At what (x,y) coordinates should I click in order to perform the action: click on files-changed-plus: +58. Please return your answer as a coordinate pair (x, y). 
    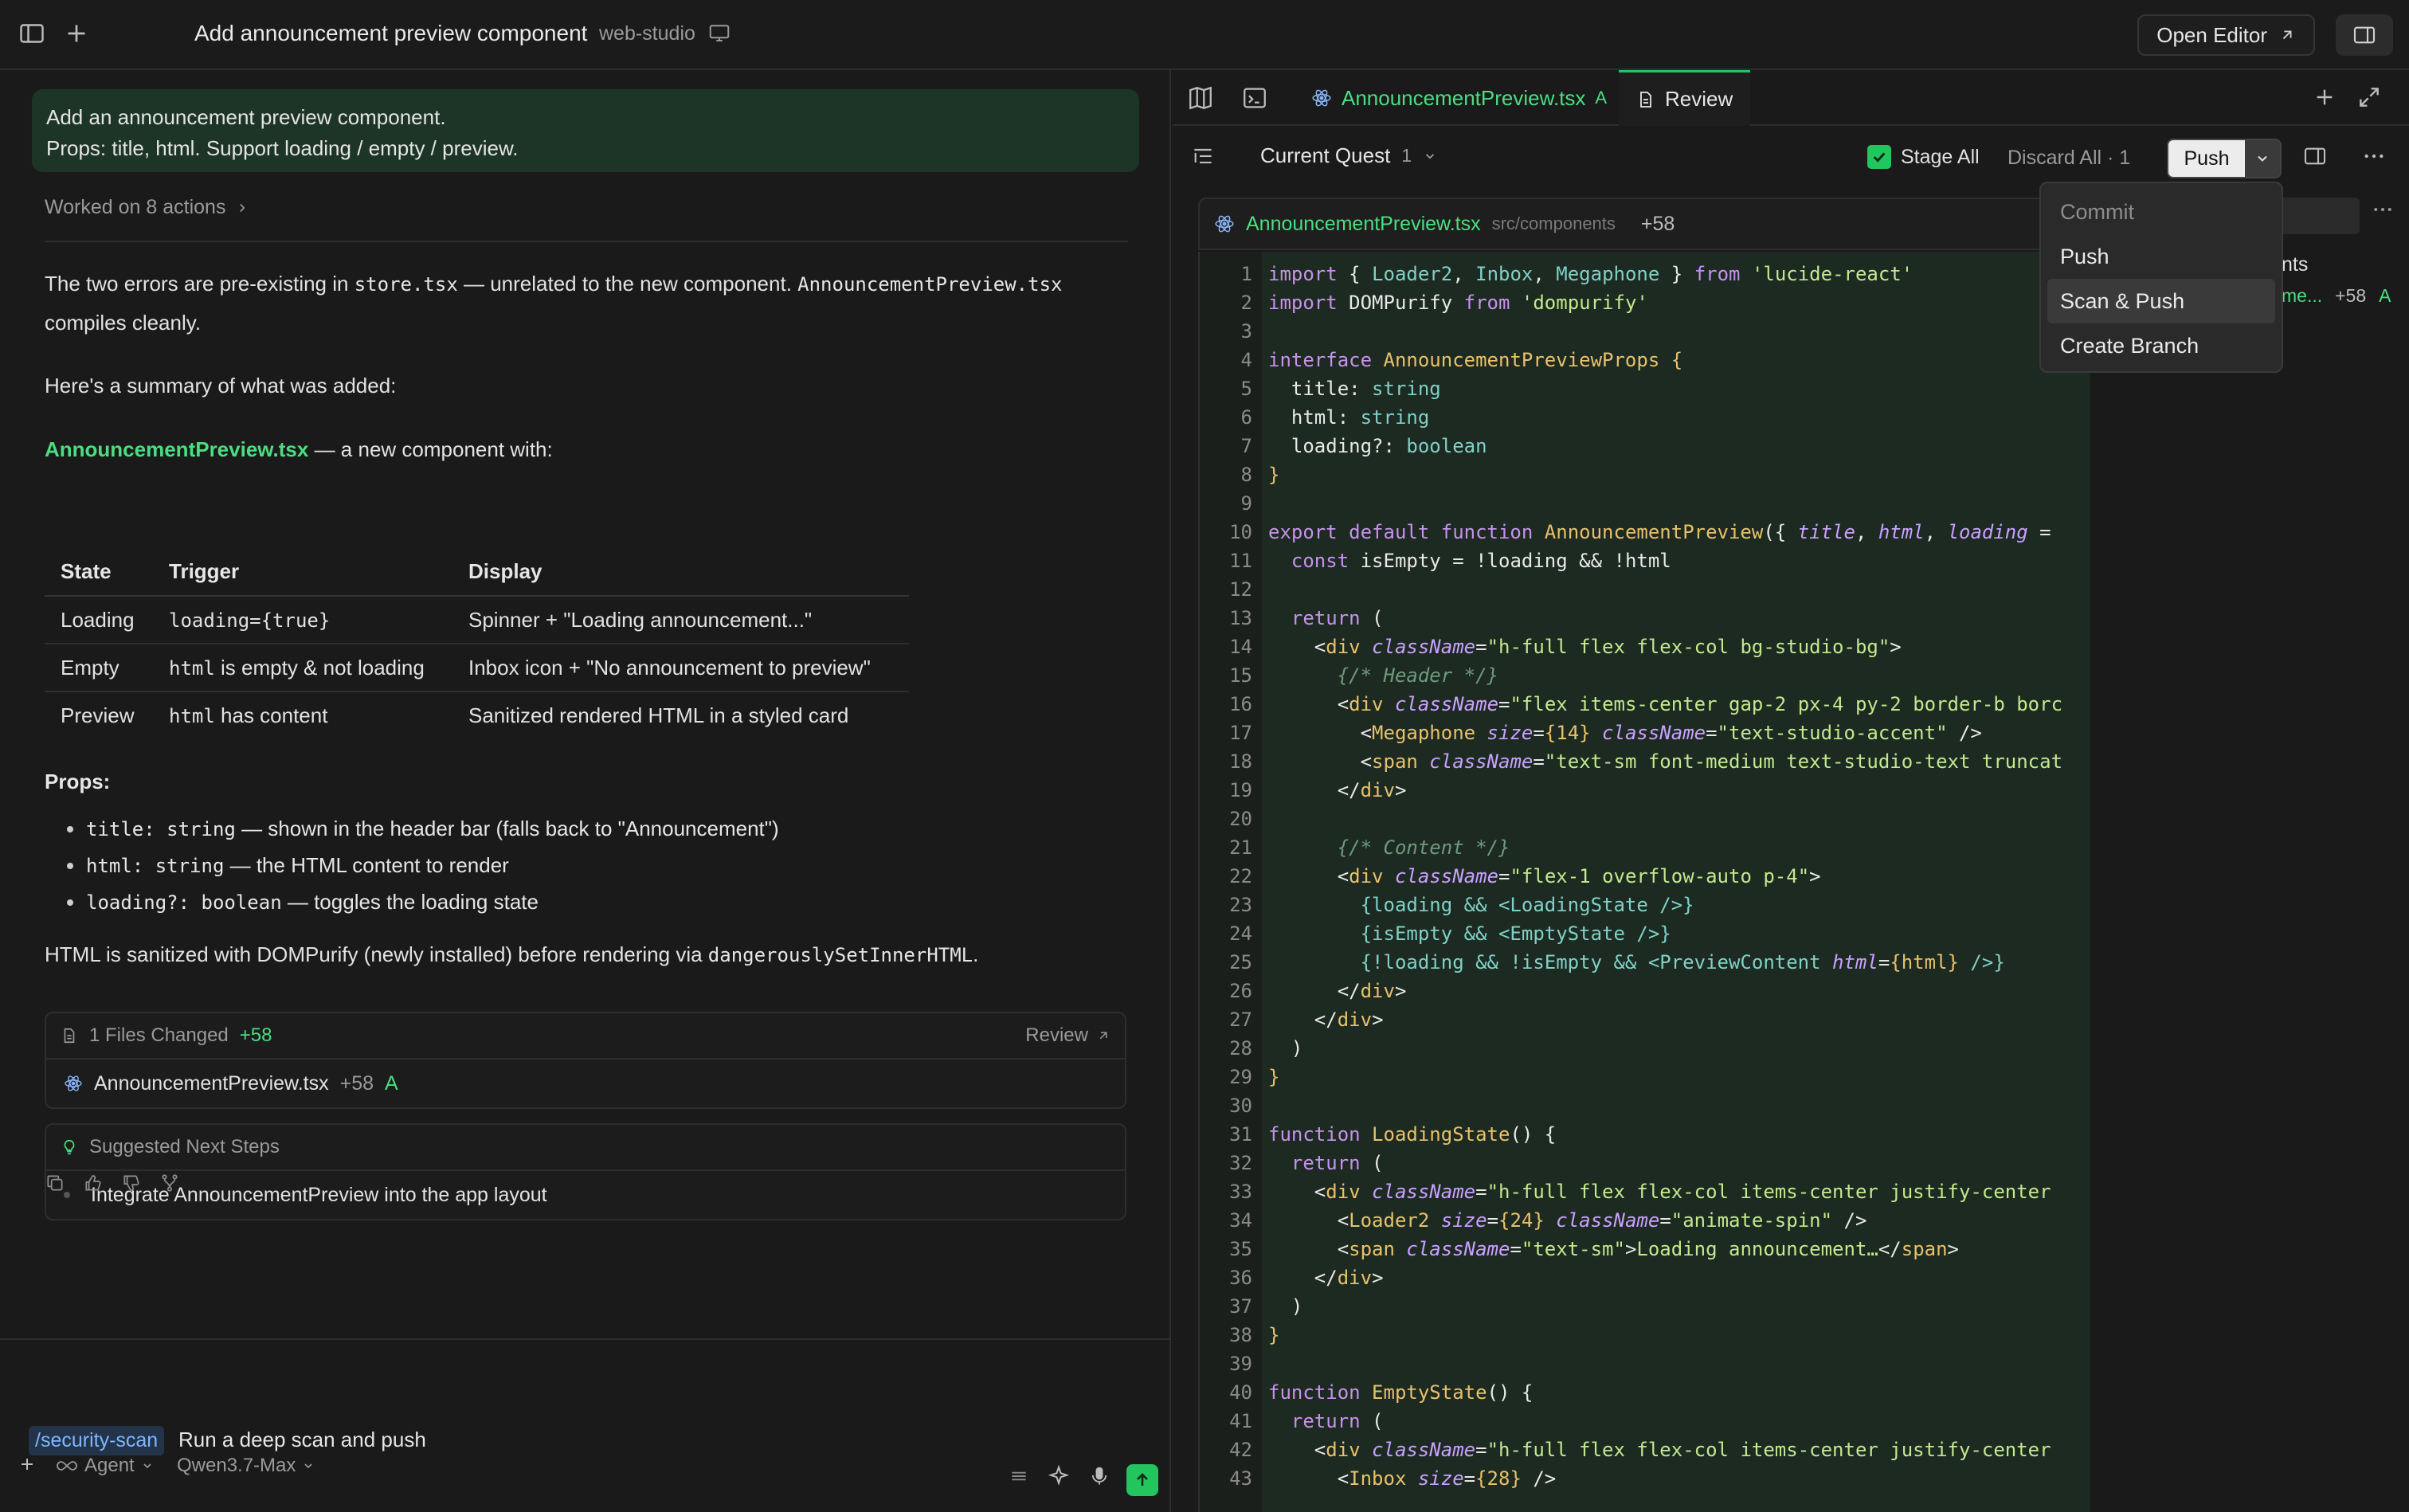
    Looking at the image, I should click on (255, 1035).